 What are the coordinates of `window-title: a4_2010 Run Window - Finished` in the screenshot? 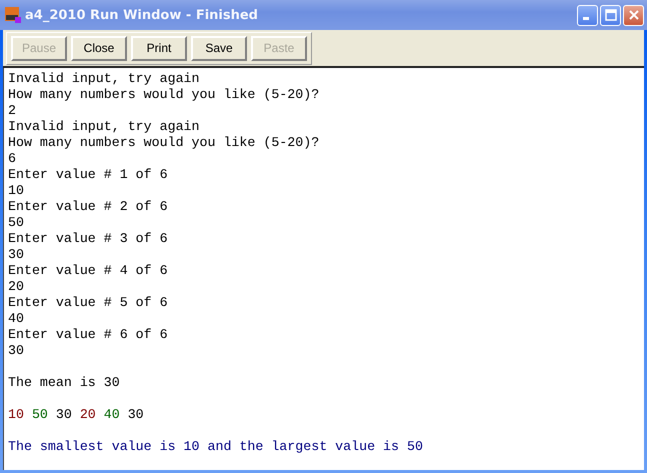 It's located at (142, 15).